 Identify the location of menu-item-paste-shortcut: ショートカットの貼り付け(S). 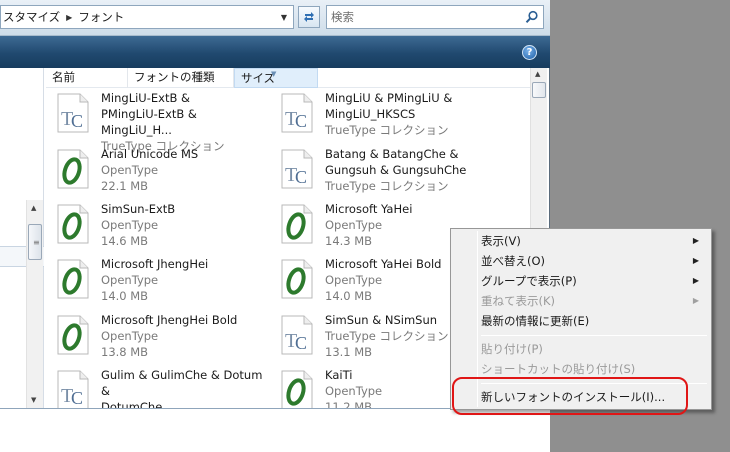
(581, 369).